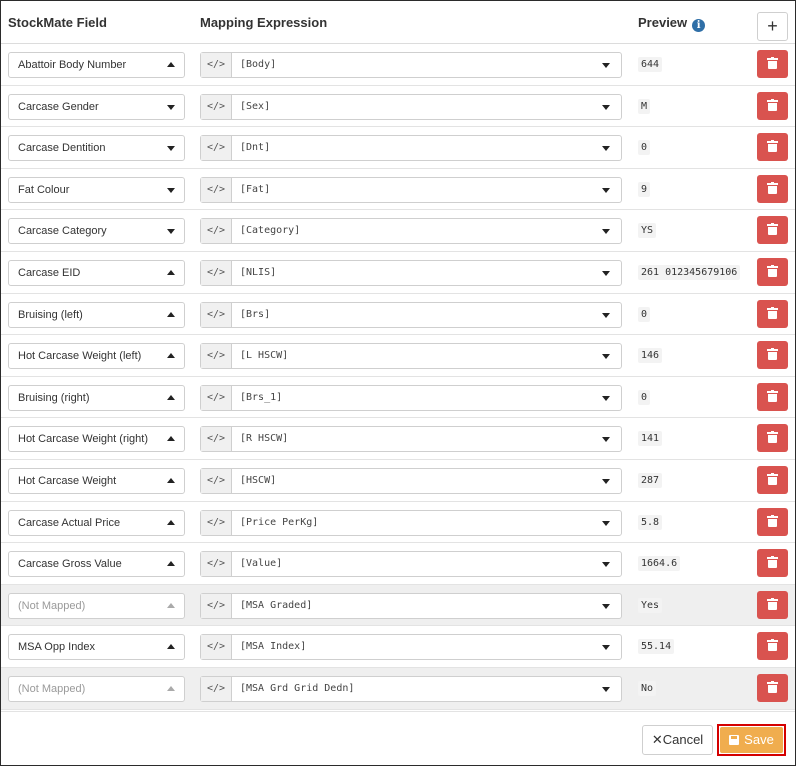  I want to click on mapping-row: Carcase Actual Price </> [Price PerKg] 5.8, so click(398, 522).